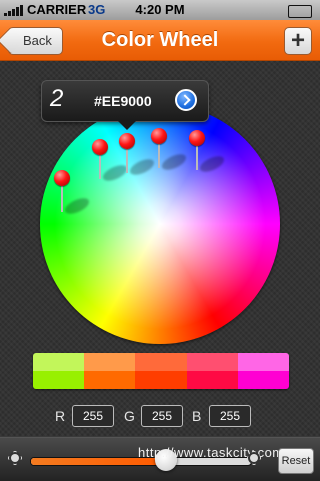 Image resolution: width=320 pixels, height=481 pixels. I want to click on bottom-toolbar: http://www.taskcity.com Reset, so click(160, 459).